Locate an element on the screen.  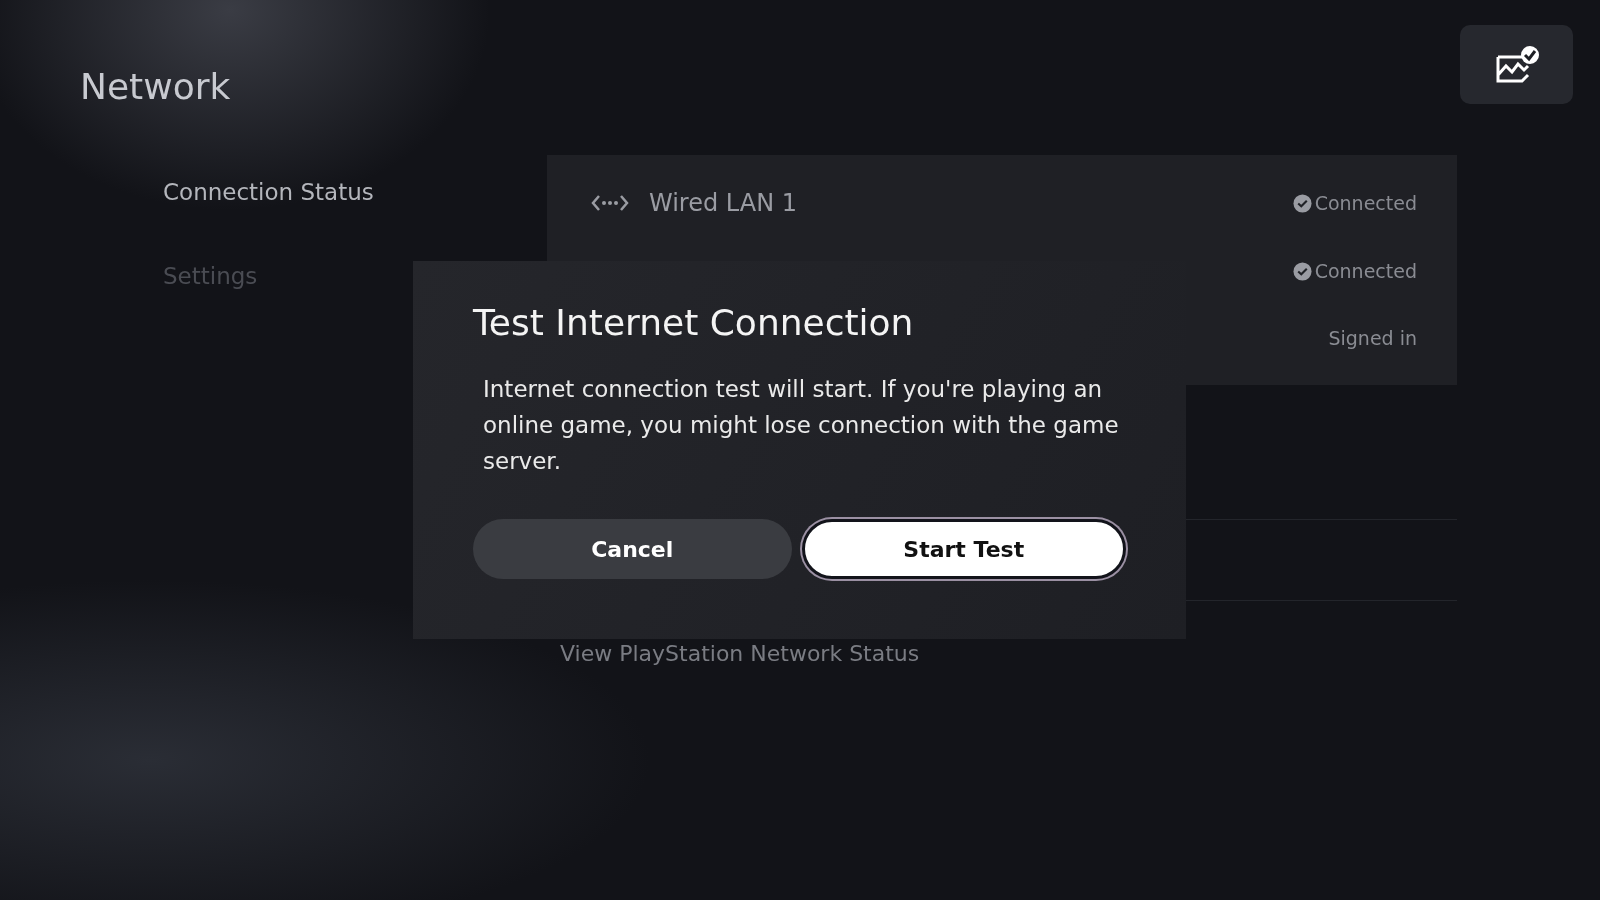
dialog-button: Cancel is located at coordinates (632, 549).